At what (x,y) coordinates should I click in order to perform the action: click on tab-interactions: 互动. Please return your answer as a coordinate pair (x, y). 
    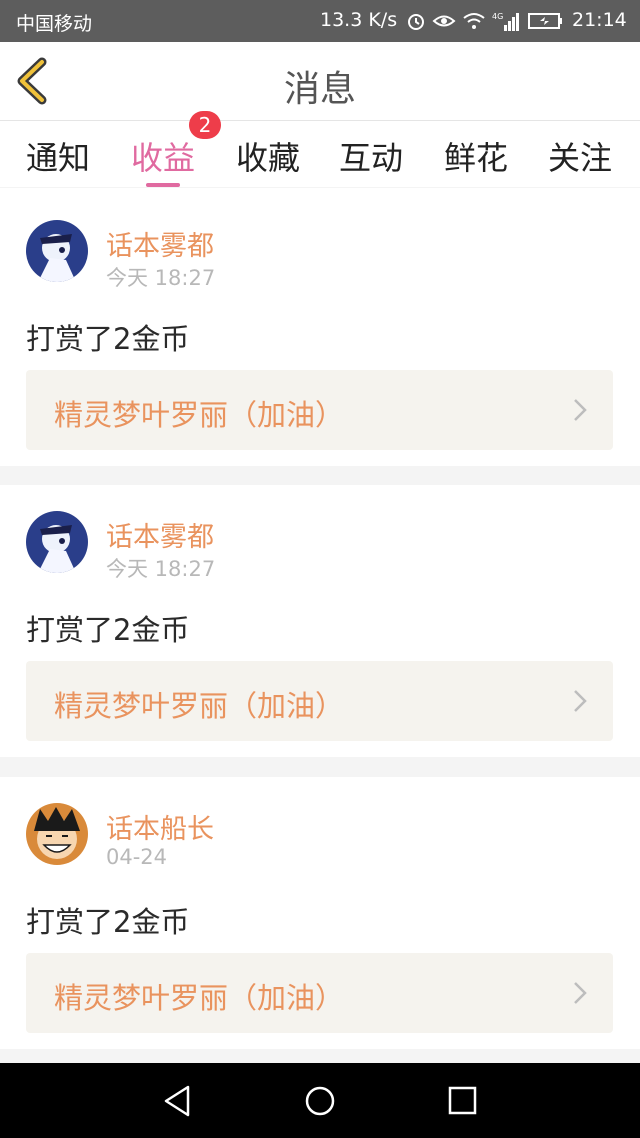
    Looking at the image, I should click on (371, 156).